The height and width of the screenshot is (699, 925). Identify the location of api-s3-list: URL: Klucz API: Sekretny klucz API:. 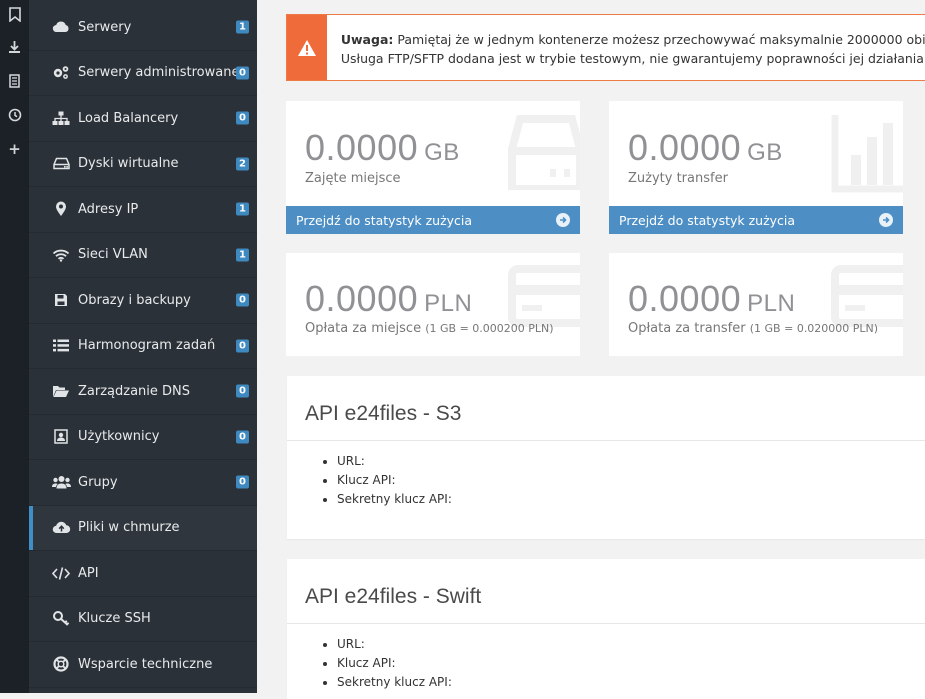
(385, 480).